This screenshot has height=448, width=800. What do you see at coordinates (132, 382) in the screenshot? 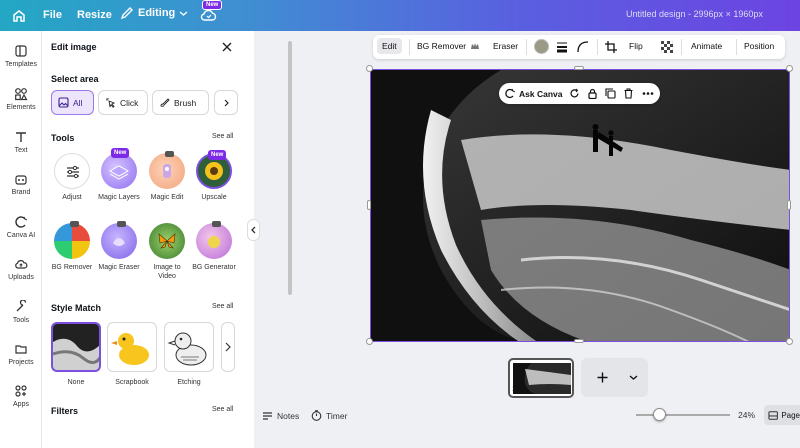
I see `style-label: Scrapbook` at bounding box center [132, 382].